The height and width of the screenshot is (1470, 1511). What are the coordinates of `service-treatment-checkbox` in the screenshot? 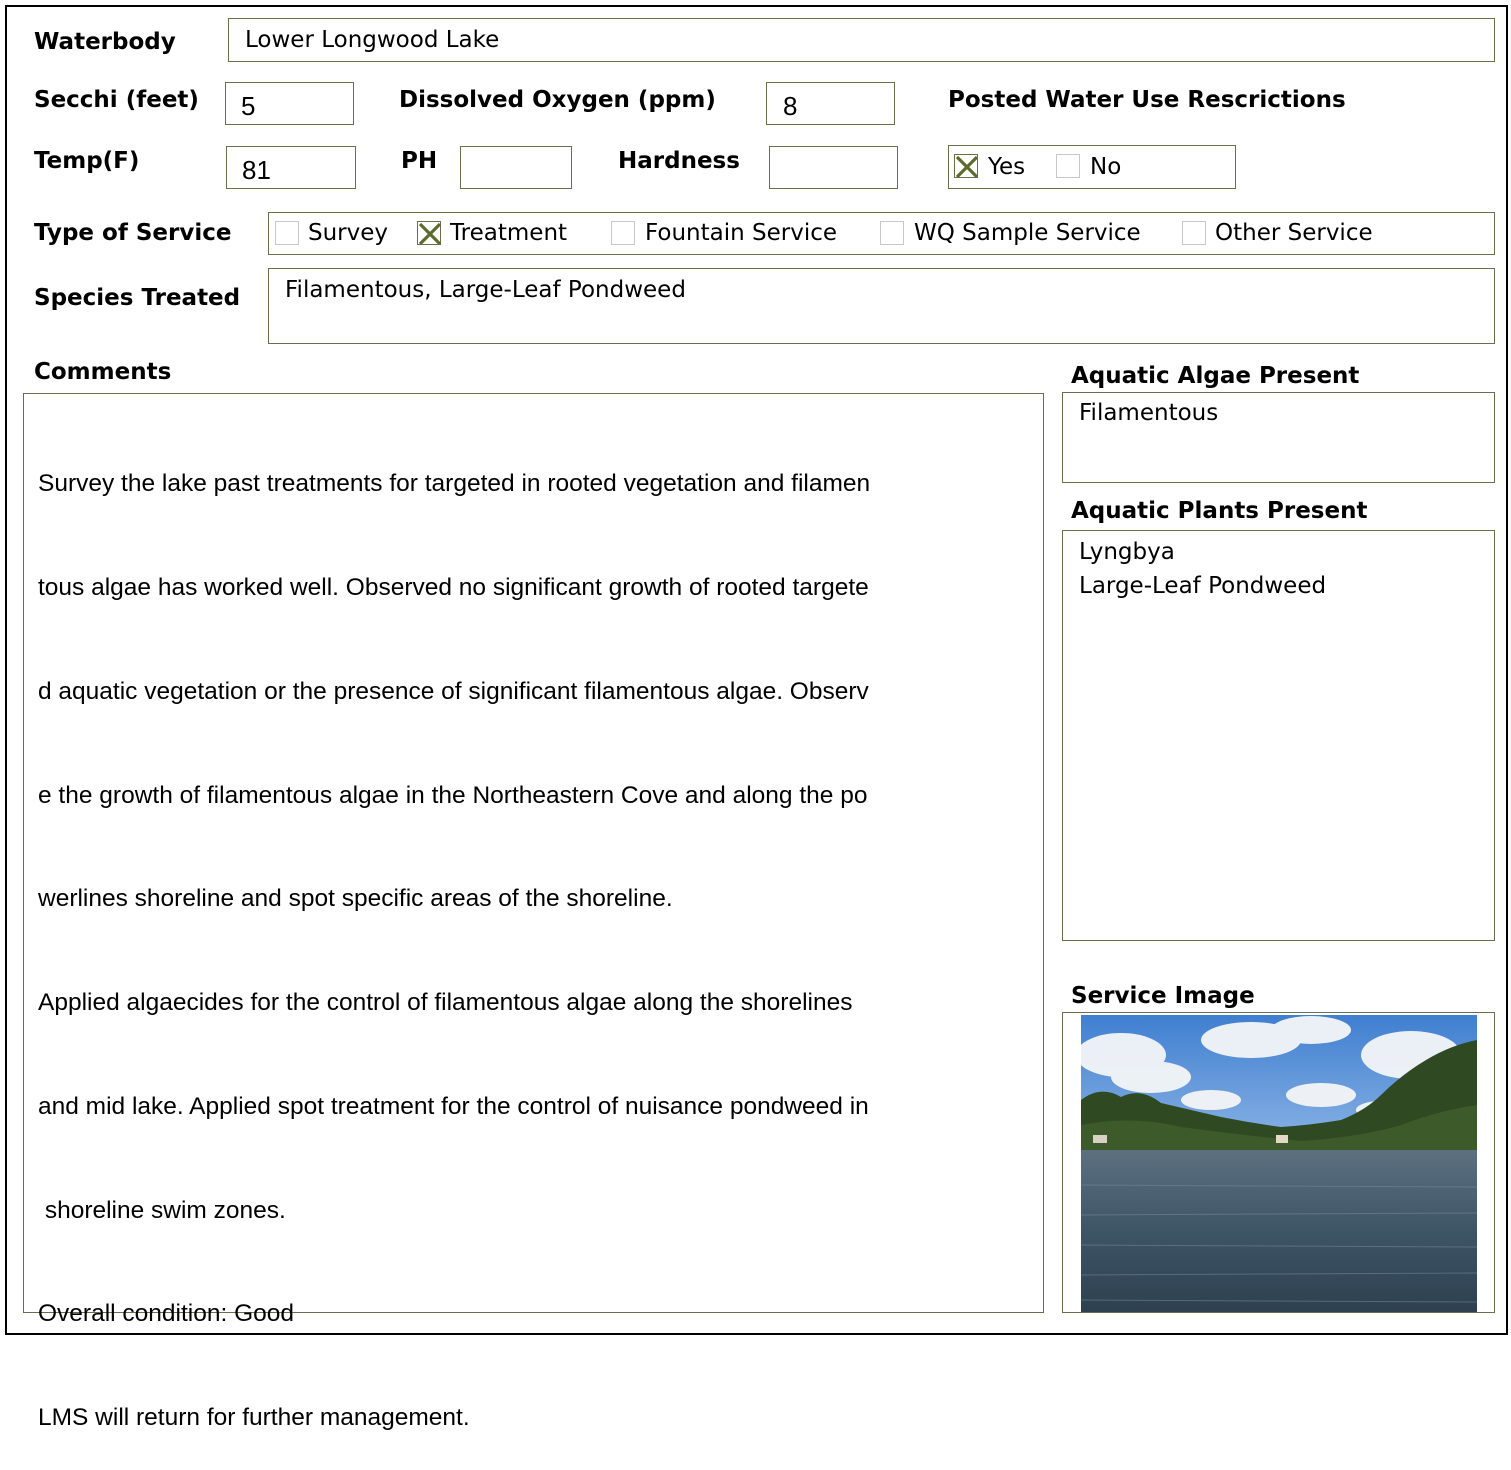 It's located at (429, 233).